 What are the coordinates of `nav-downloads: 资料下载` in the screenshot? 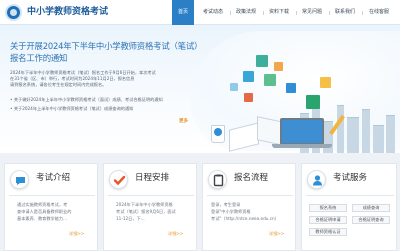 It's located at (279, 12).